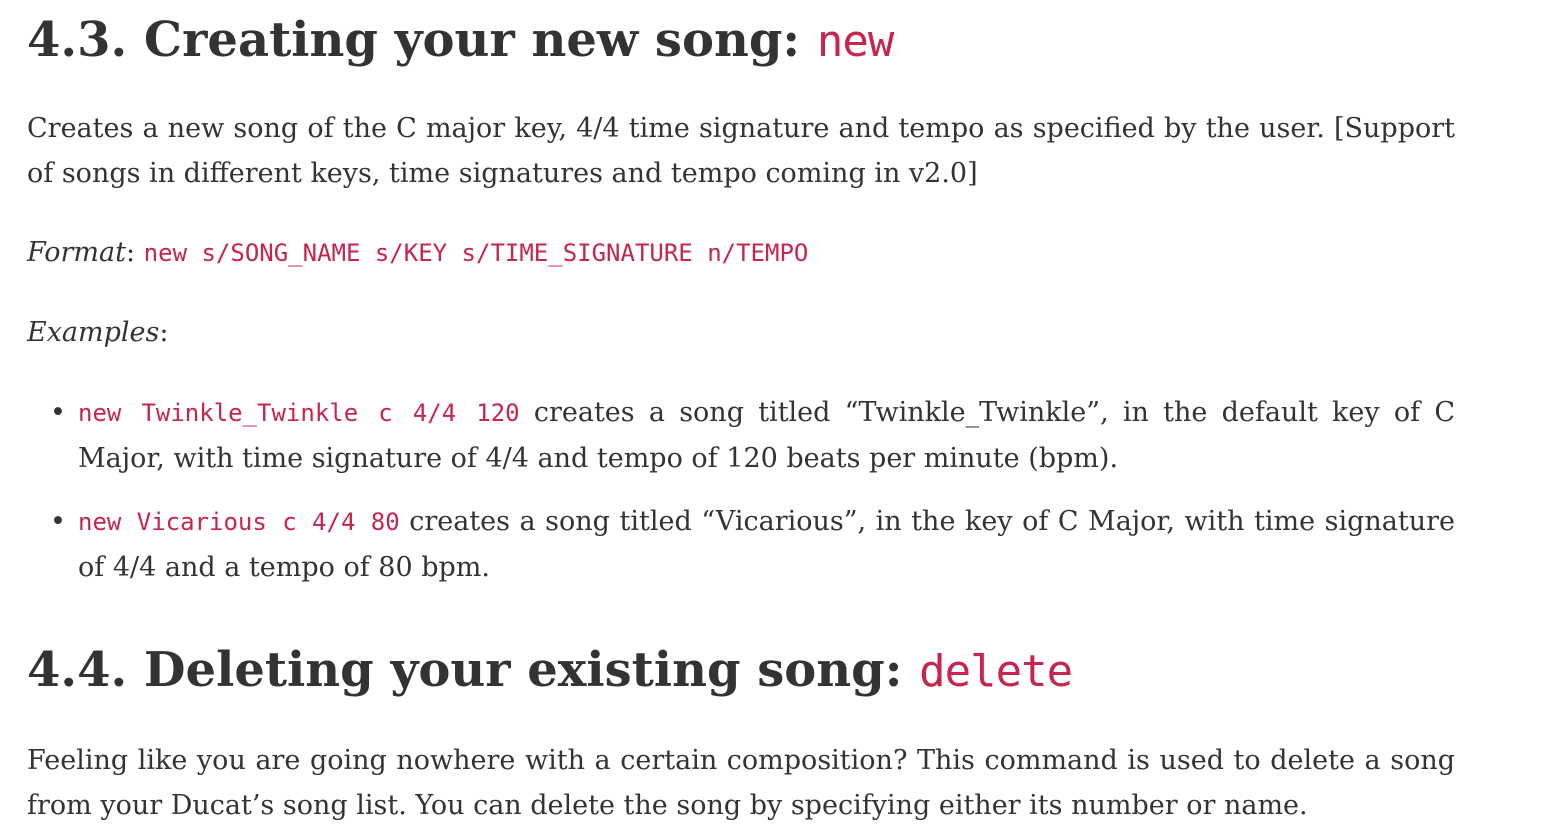 This screenshot has width=1543, height=828. Describe the element at coordinates (93, 332) in the screenshot. I see `examples-label: Examples` at that location.